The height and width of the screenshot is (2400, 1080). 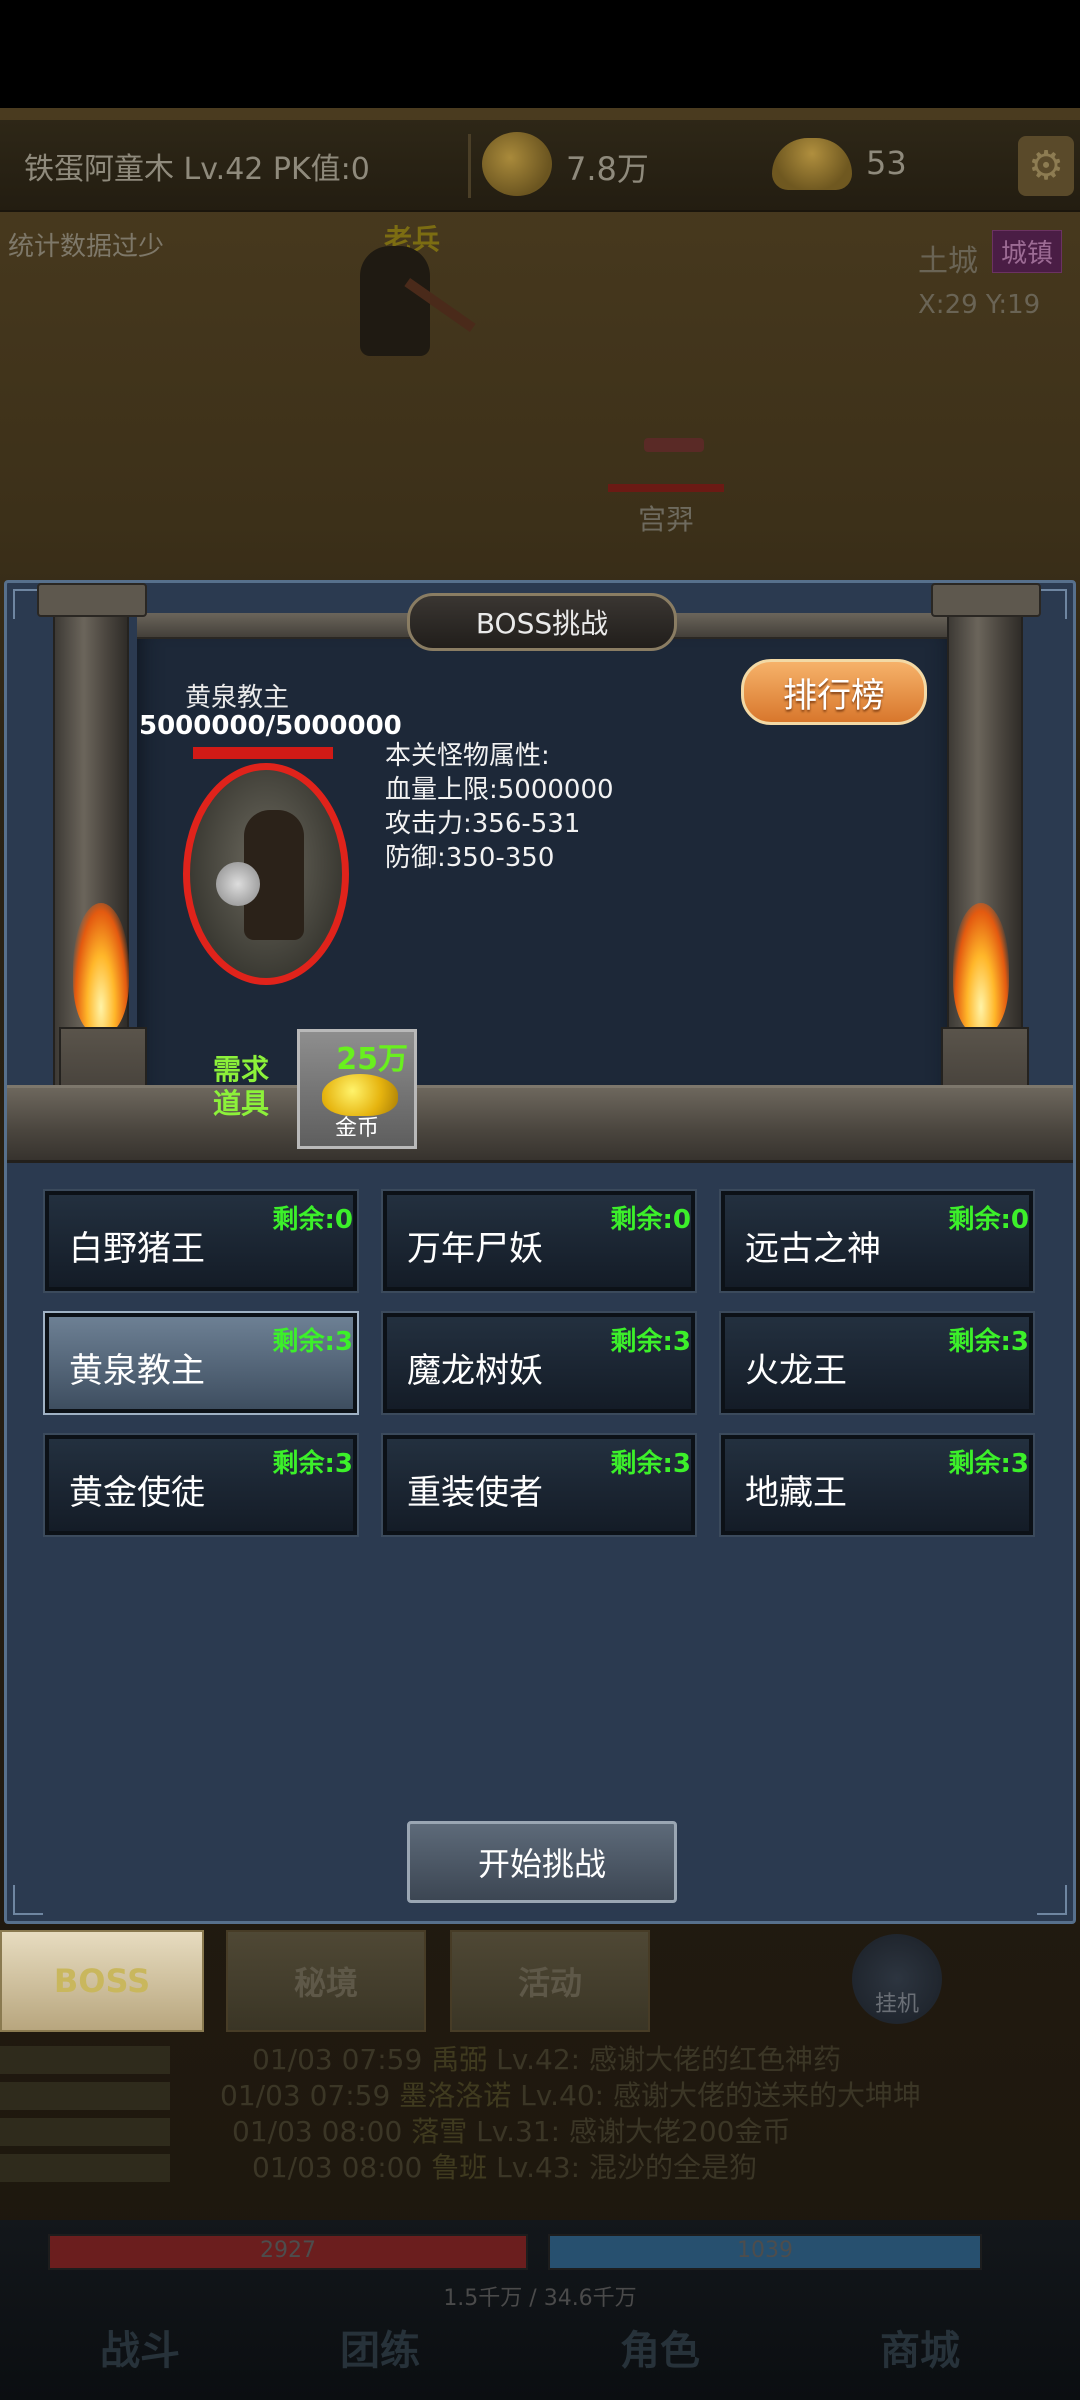 What do you see at coordinates (666, 519) in the screenshot?
I see `player-name-label: 宫羿` at bounding box center [666, 519].